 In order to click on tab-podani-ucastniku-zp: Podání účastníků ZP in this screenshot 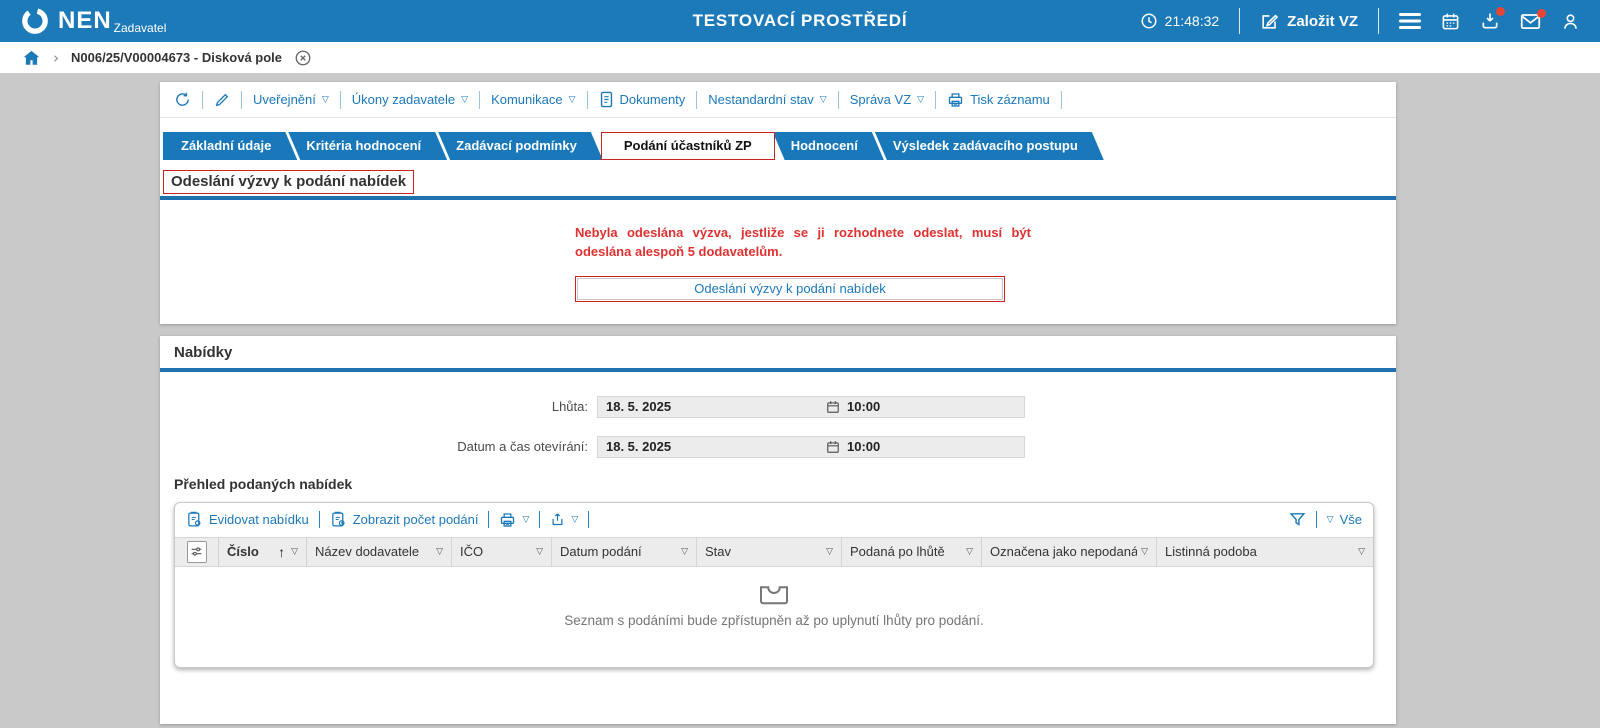, I will do `click(687, 146)`.